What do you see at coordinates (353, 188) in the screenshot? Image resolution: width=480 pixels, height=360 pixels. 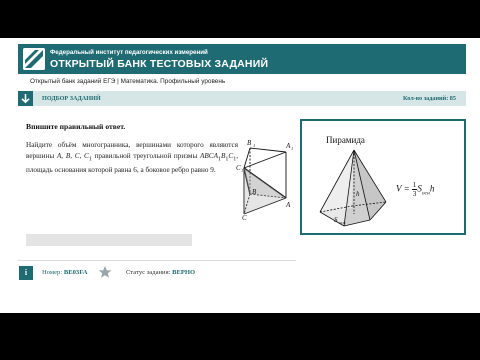 I see `pyramid-figure: h S осн` at bounding box center [353, 188].